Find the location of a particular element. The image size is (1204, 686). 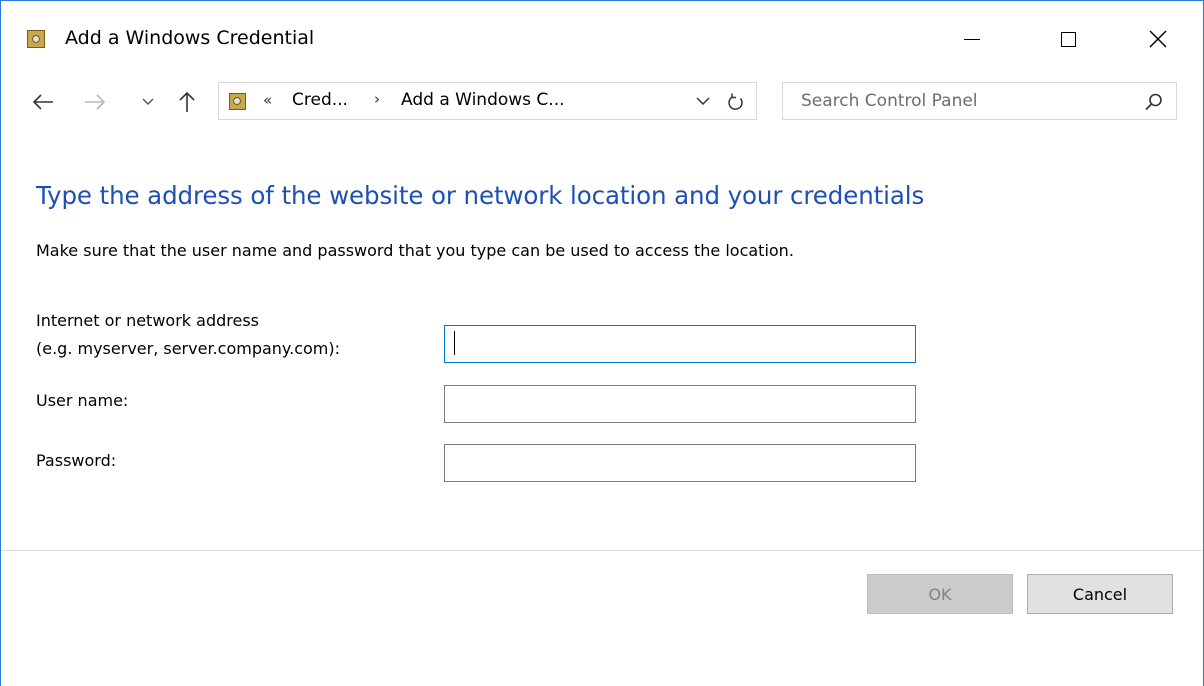

address-dropdown-button is located at coordinates (703, 101).